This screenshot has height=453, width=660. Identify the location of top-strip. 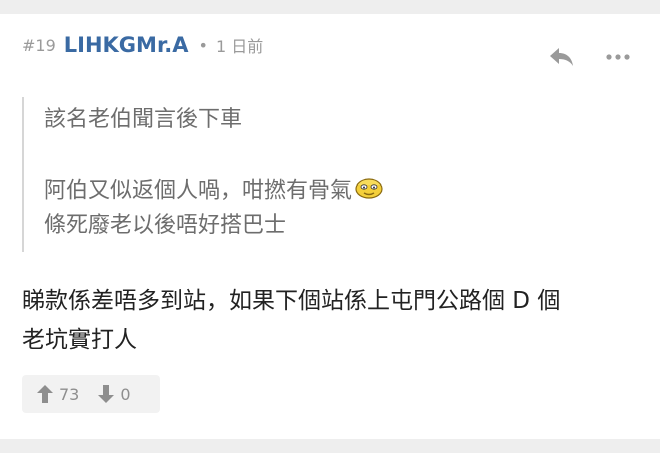
(330, 7).